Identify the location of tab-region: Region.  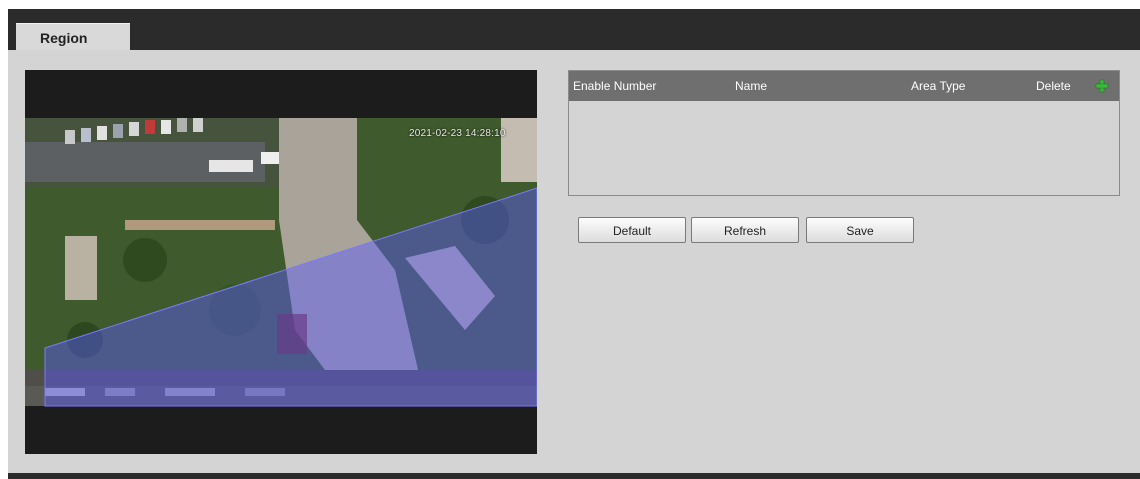
(73, 37).